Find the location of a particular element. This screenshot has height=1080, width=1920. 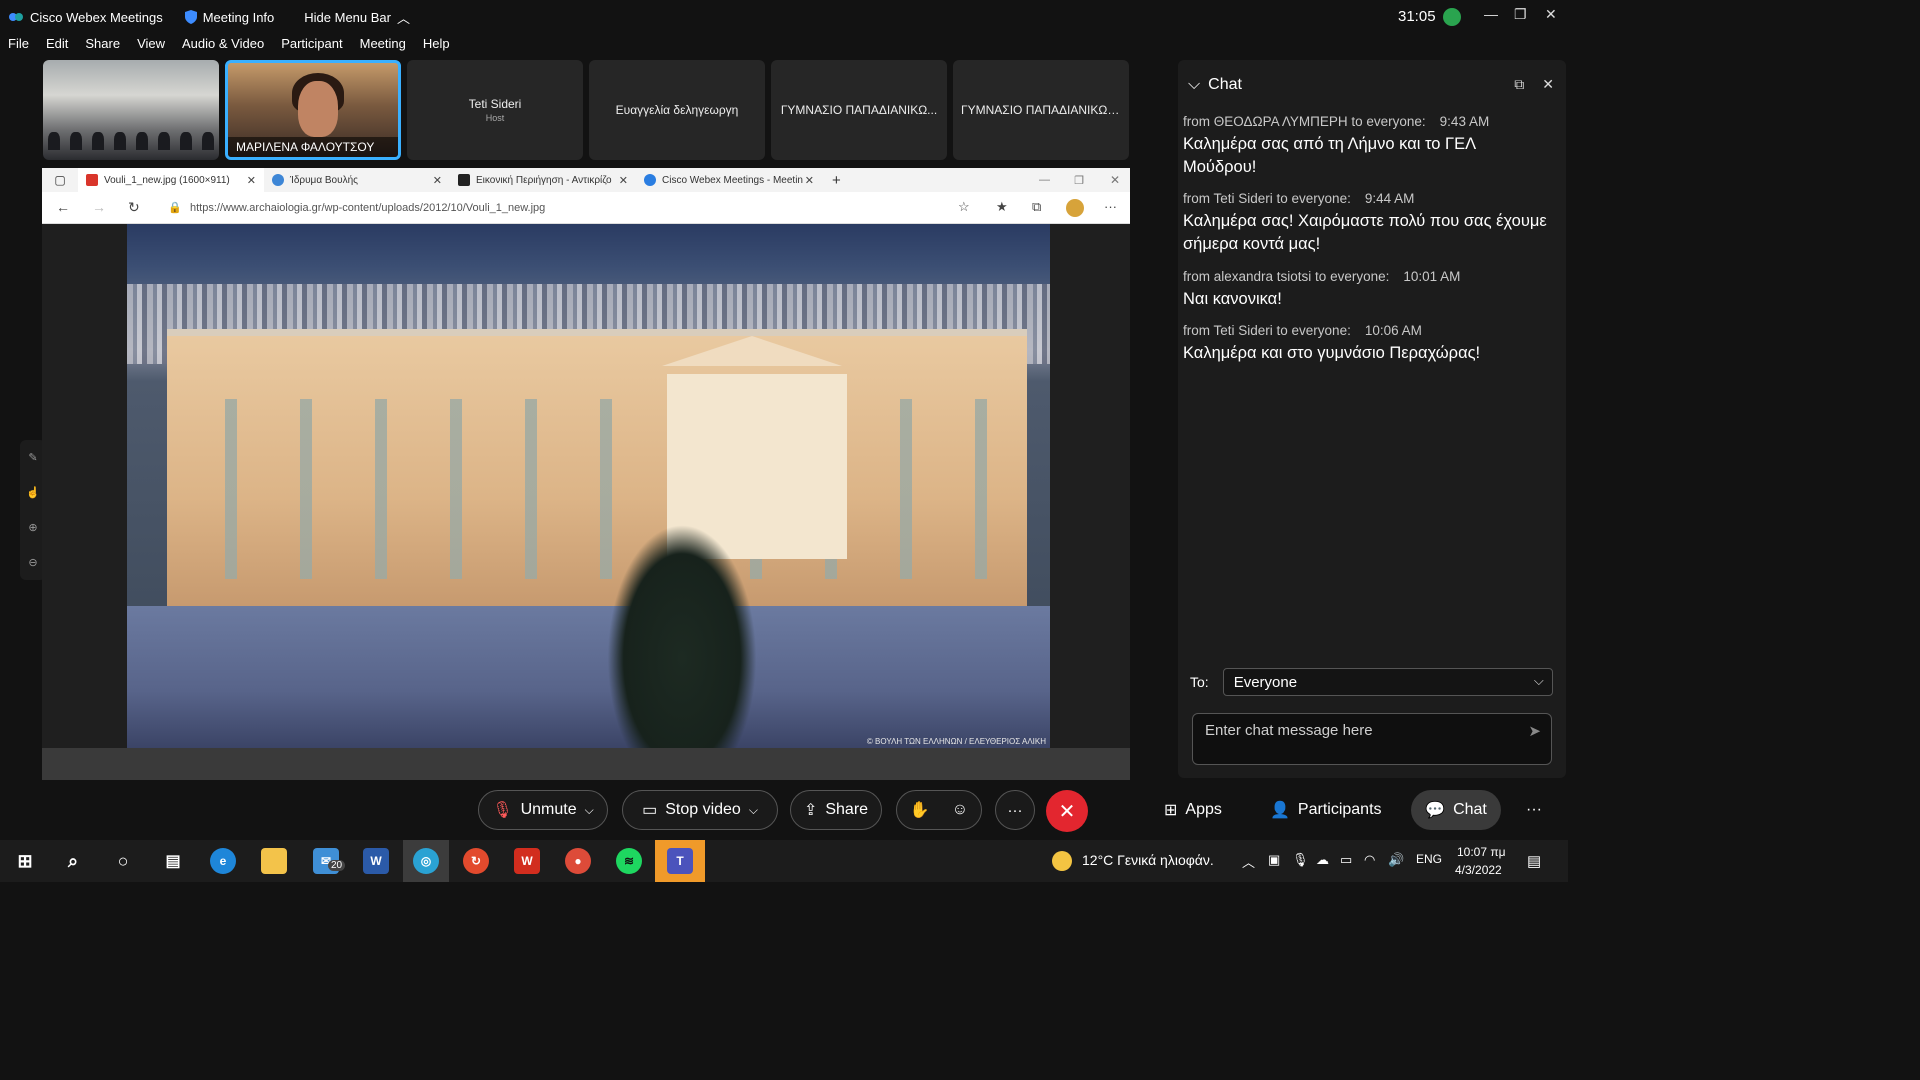

office-icon: W is located at coordinates (527, 861).